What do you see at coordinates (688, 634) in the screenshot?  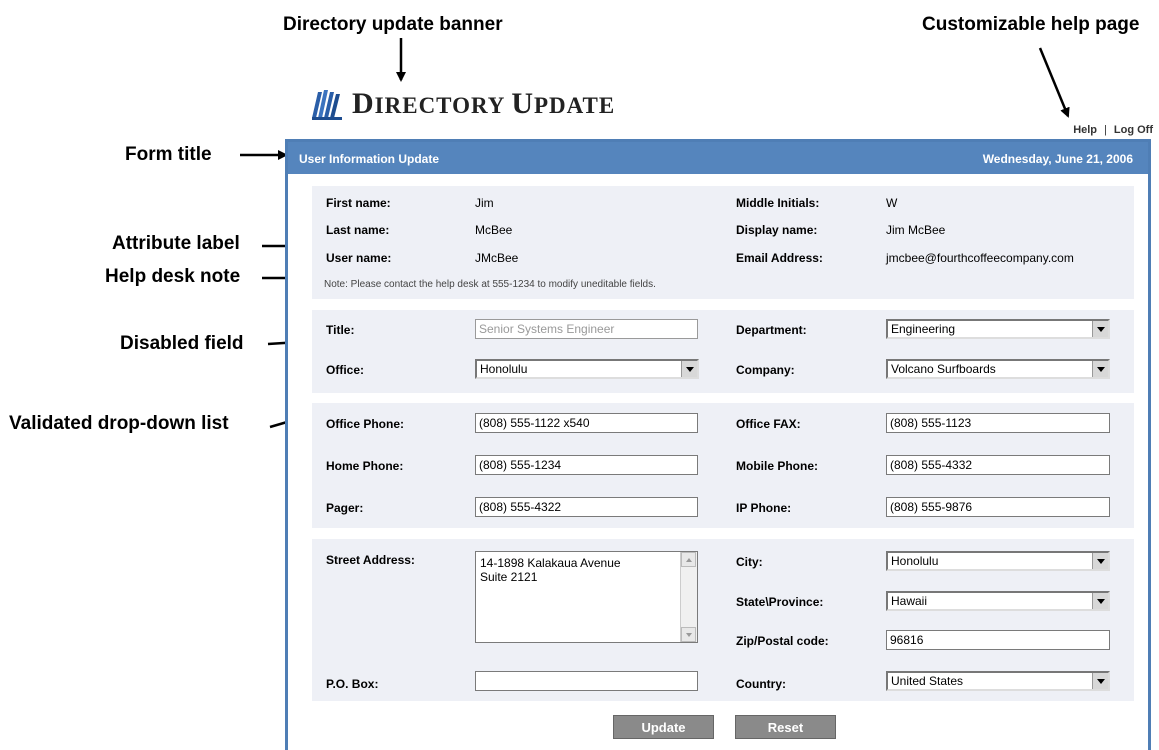 I see `scroll-down-icon` at bounding box center [688, 634].